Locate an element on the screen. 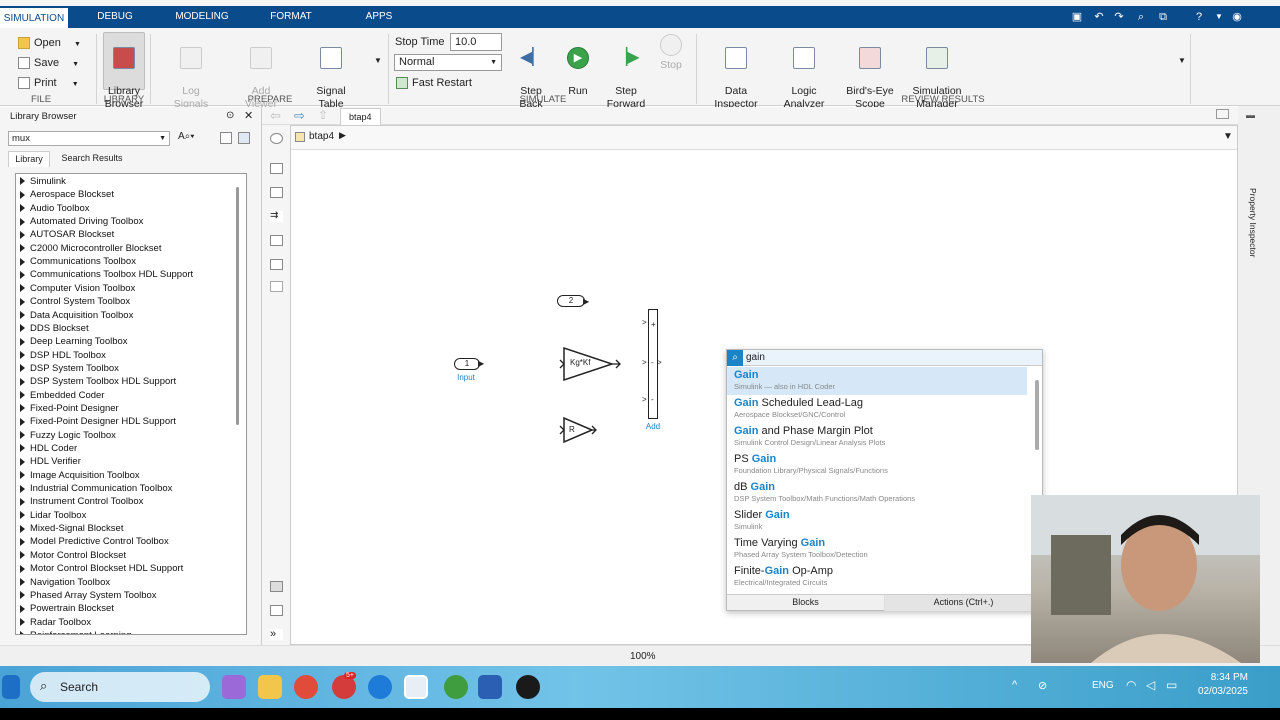  library-tree-item: Lidar Toolbox is located at coordinates (53, 515).